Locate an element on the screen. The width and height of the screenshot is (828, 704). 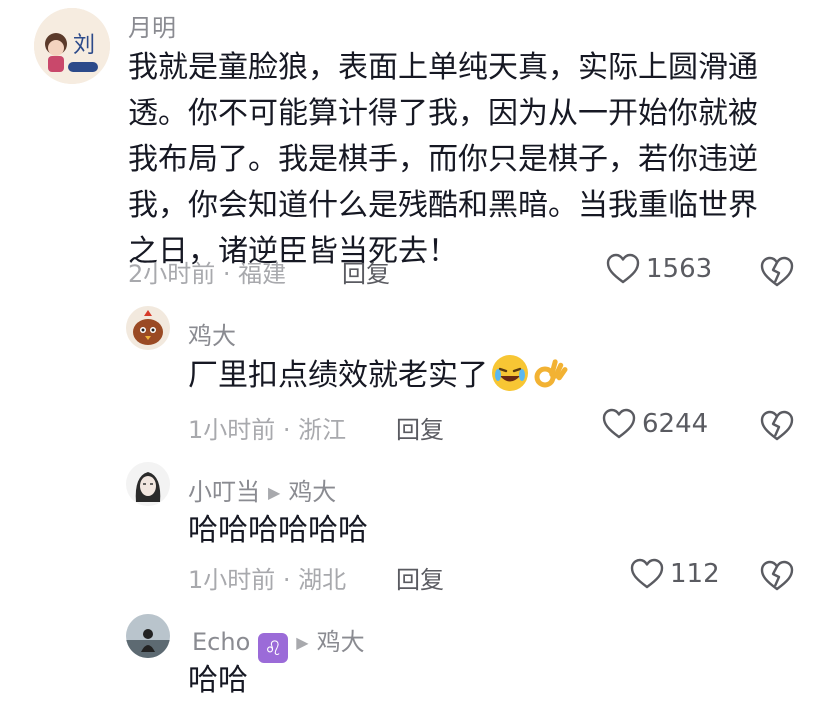
comment-author: 小叮当 is located at coordinates (224, 492).